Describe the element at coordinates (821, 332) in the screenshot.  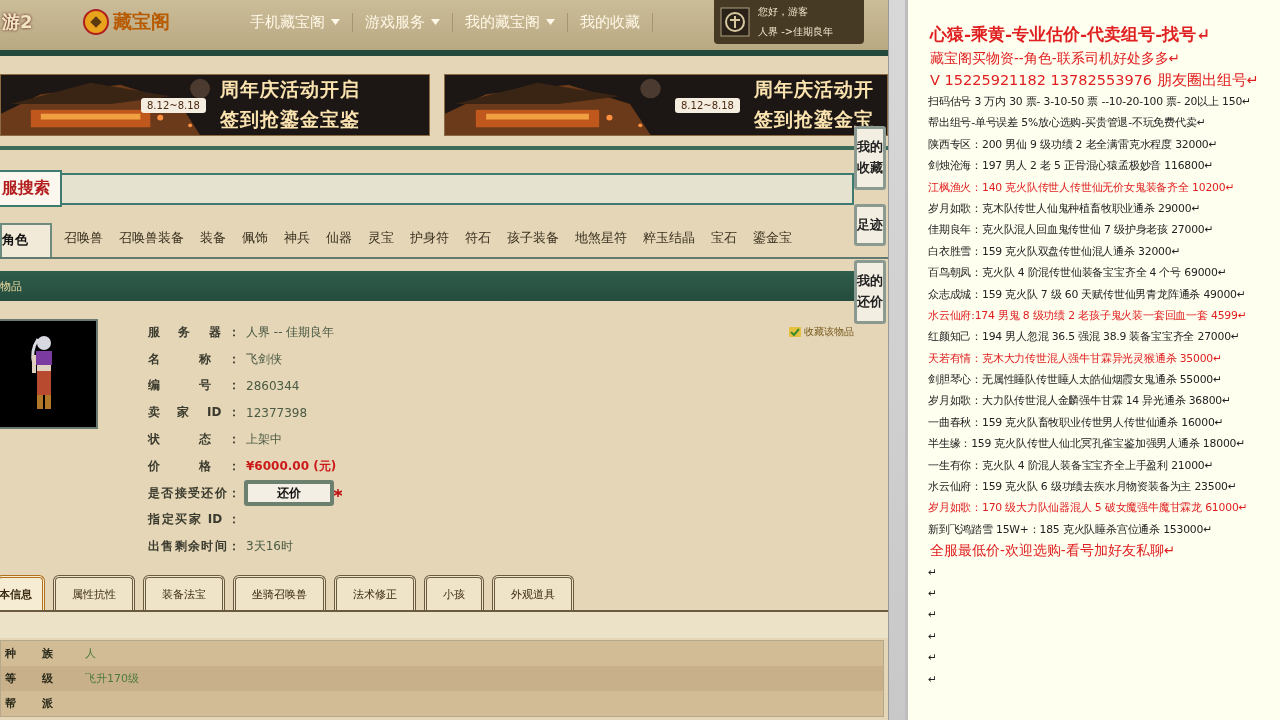
I see `favorite-link: 收藏该物品` at that location.